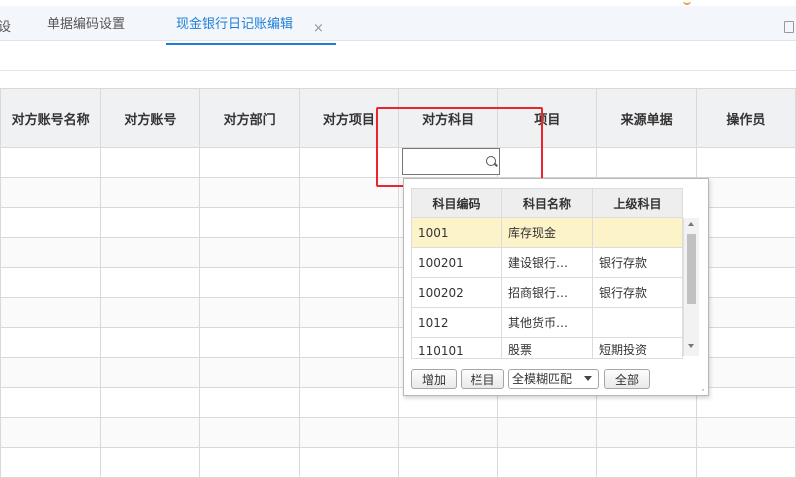 The image size is (796, 478). Describe the element at coordinates (51, 118) in the screenshot. I see `col-header-counterparty-account-name: 对方账号名称` at that location.